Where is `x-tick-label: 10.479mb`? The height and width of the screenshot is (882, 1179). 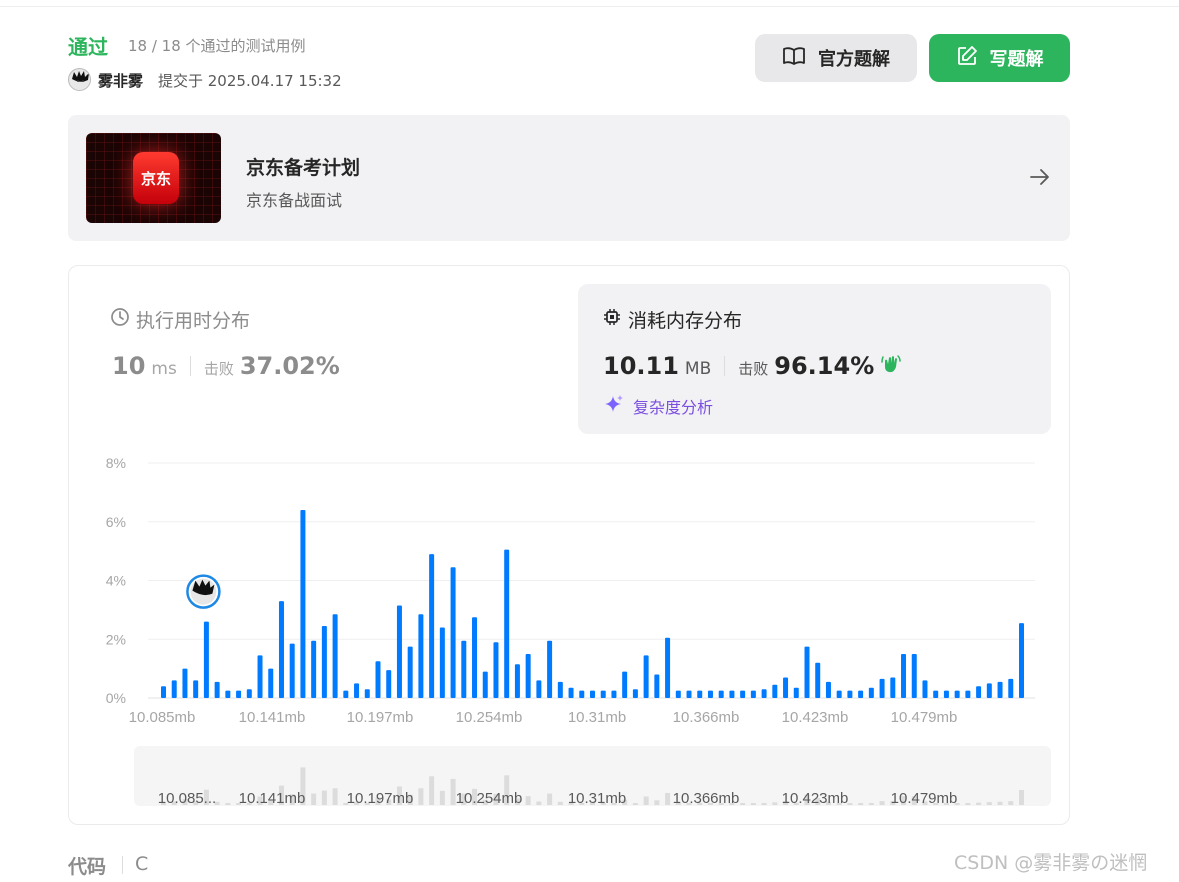 x-tick-label: 10.479mb is located at coordinates (924, 717).